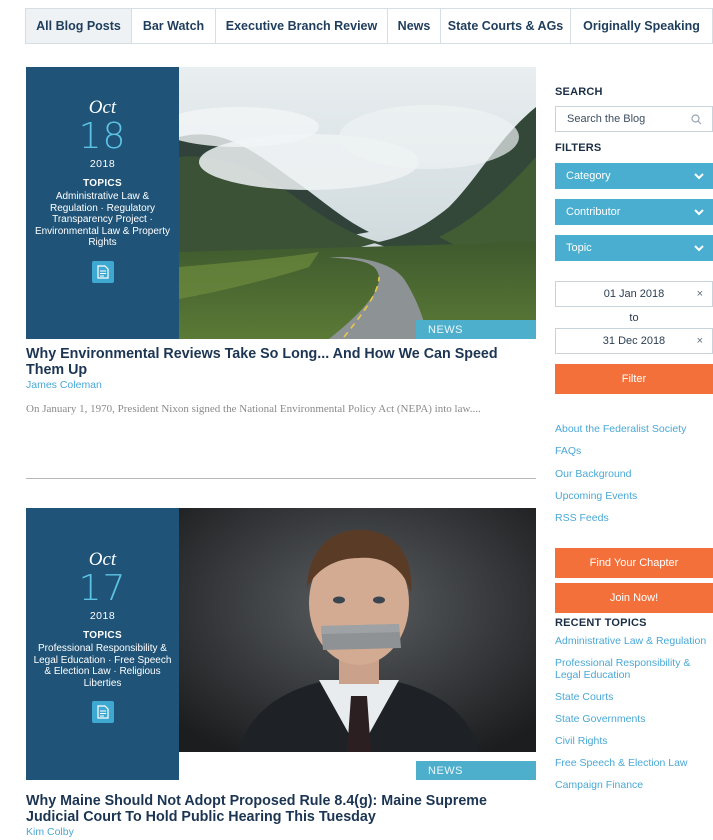  Describe the element at coordinates (634, 598) in the screenshot. I see `join-now-button: Join Now!` at that location.